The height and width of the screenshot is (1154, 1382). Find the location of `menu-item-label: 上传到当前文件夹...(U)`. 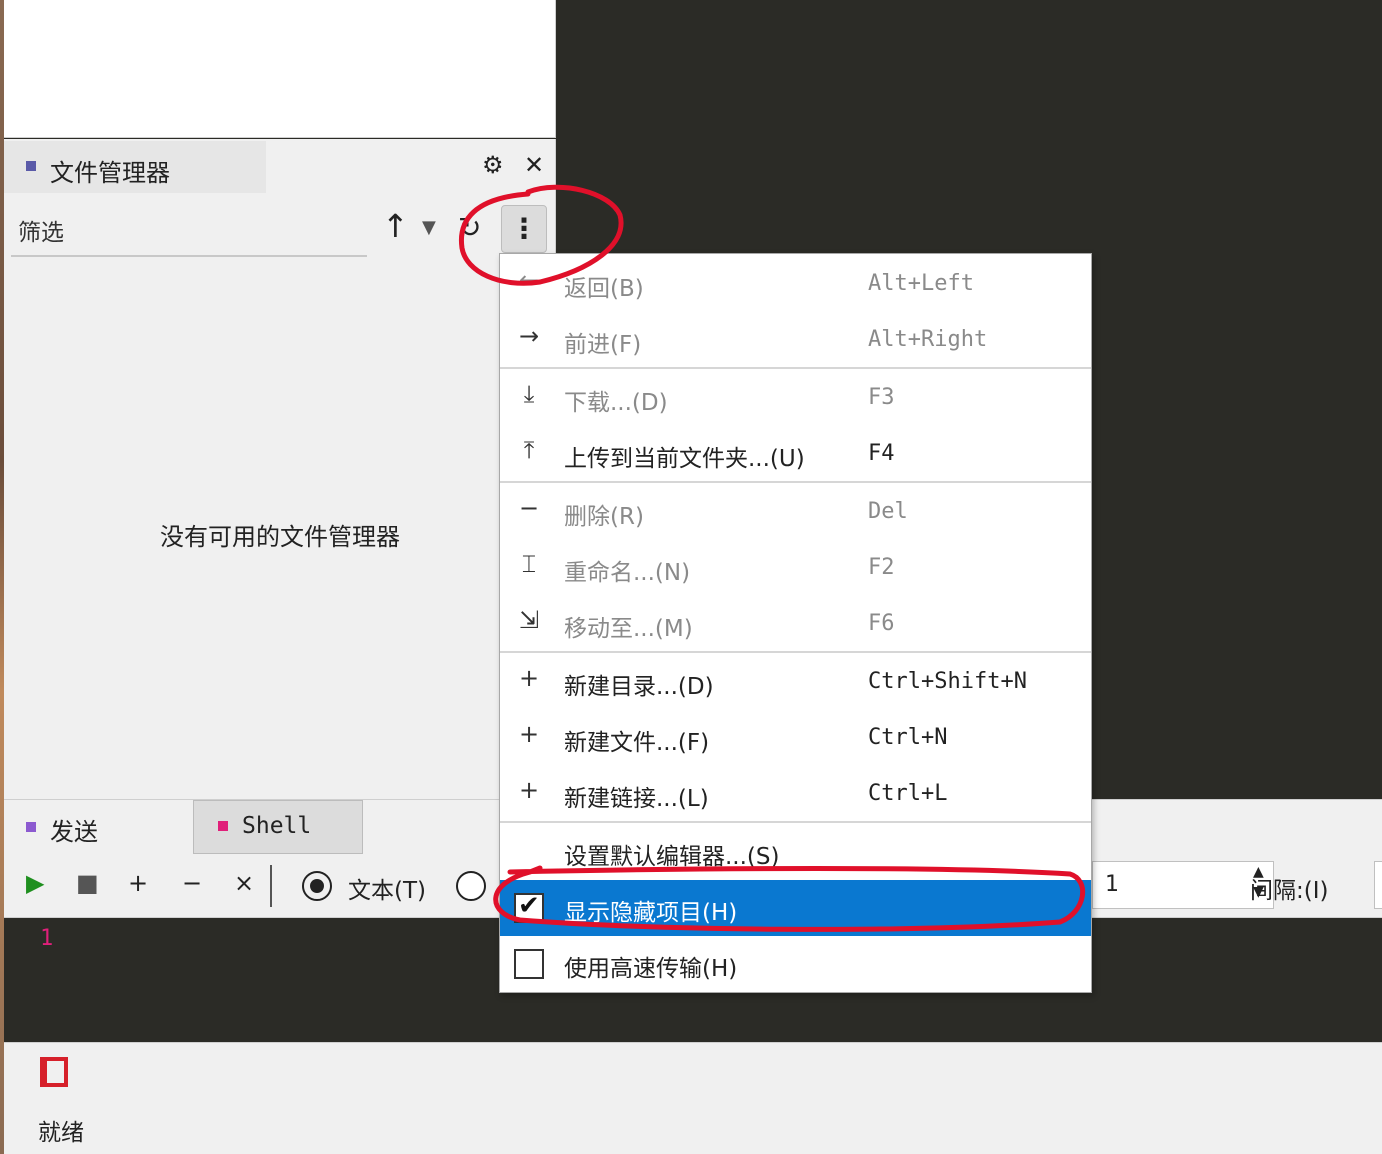

menu-item-label: 上传到当前文件夹...(U) is located at coordinates (684, 459).